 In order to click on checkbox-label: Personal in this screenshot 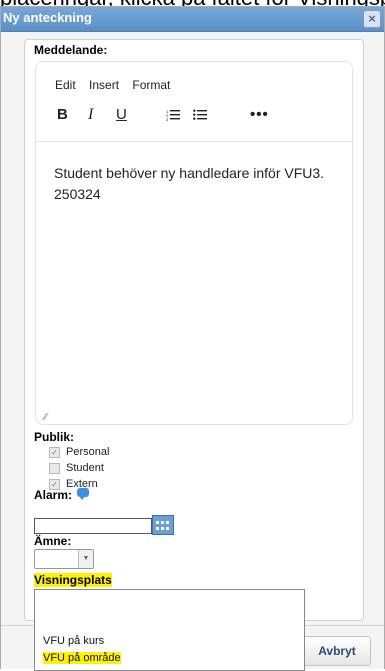, I will do `click(88, 452)`.